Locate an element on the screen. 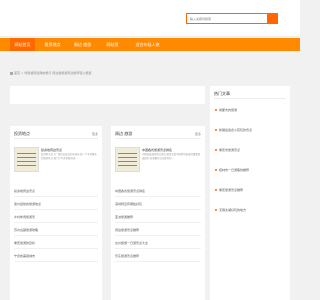 This screenshot has width=320, height=300. hot-article: 成都市的旅游 is located at coordinates (250, 110).